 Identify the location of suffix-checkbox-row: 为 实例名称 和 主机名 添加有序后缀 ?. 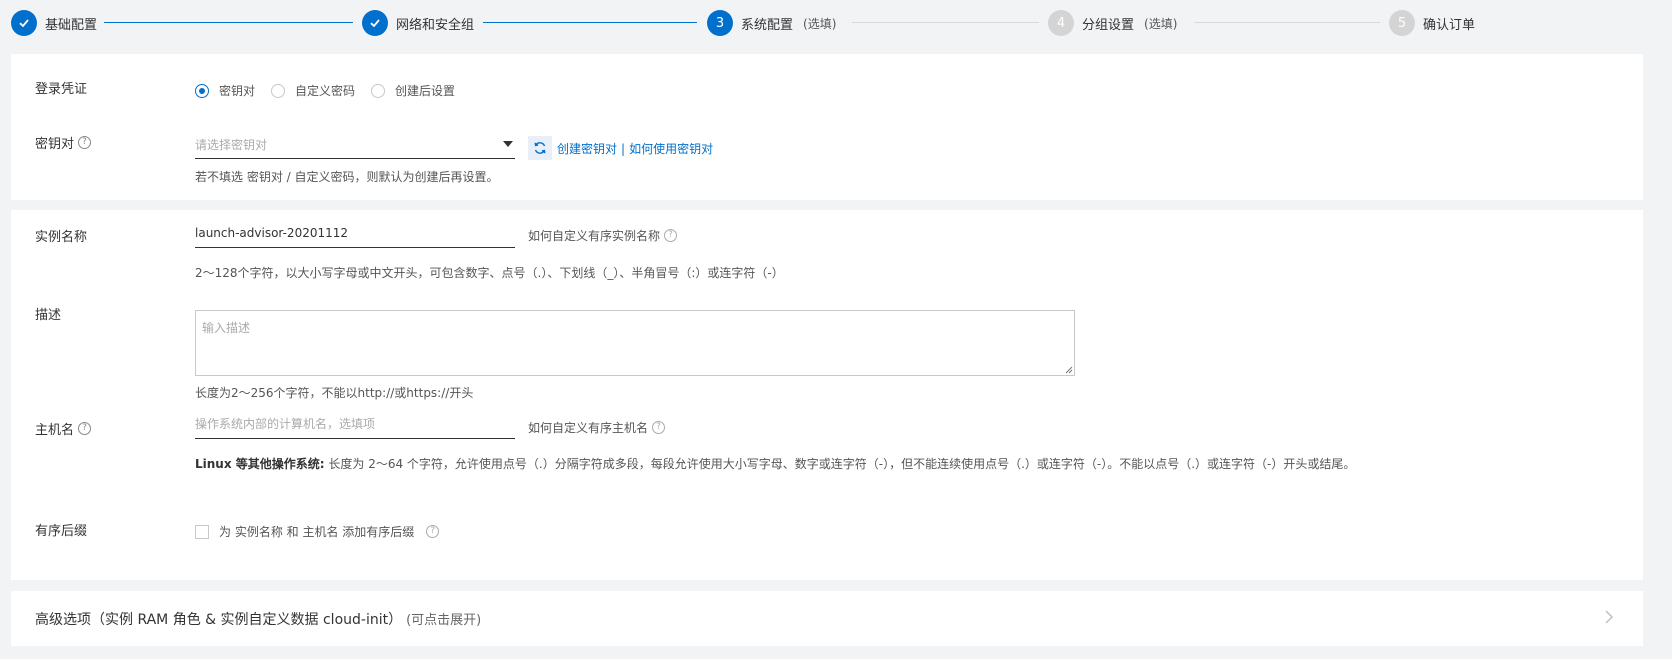
(317, 531).